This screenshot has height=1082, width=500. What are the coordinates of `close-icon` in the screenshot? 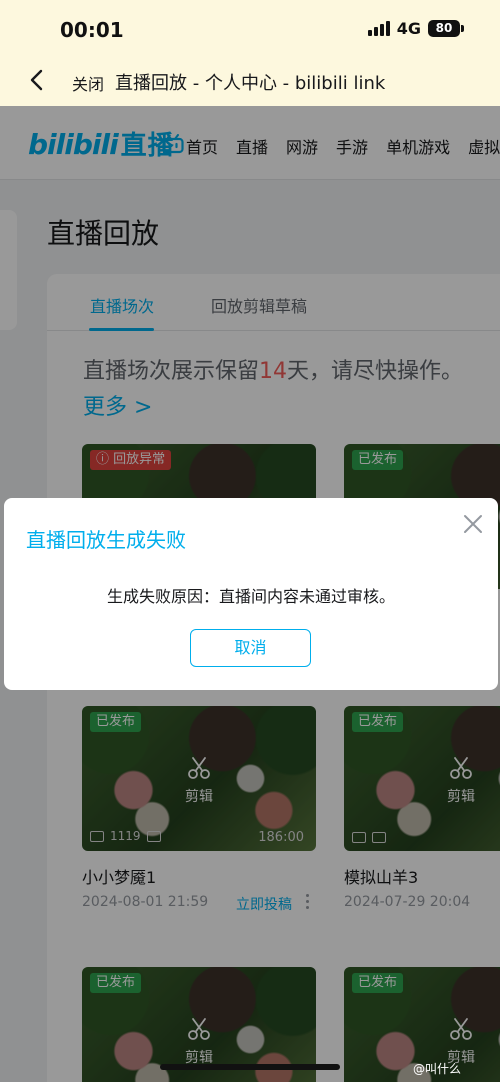 It's located at (473, 524).